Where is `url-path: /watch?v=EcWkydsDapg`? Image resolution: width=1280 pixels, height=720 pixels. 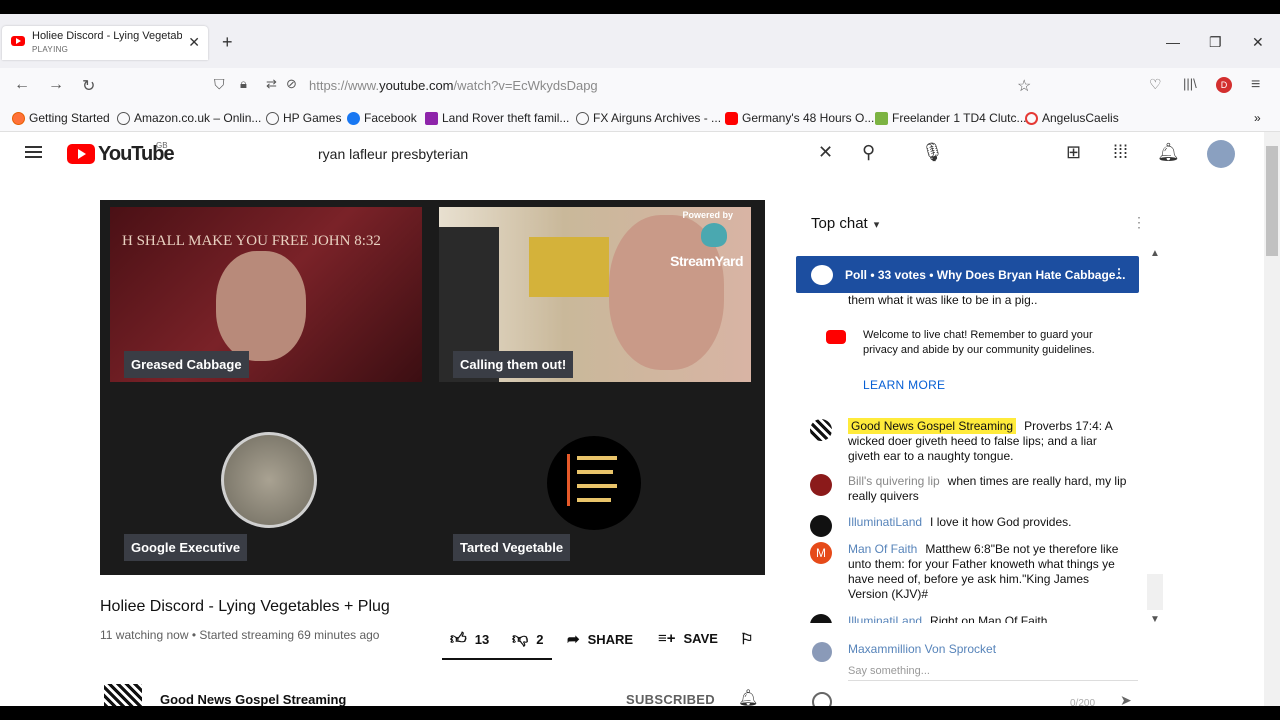 url-path: /watch?v=EcWkydsDapg is located at coordinates (525, 85).